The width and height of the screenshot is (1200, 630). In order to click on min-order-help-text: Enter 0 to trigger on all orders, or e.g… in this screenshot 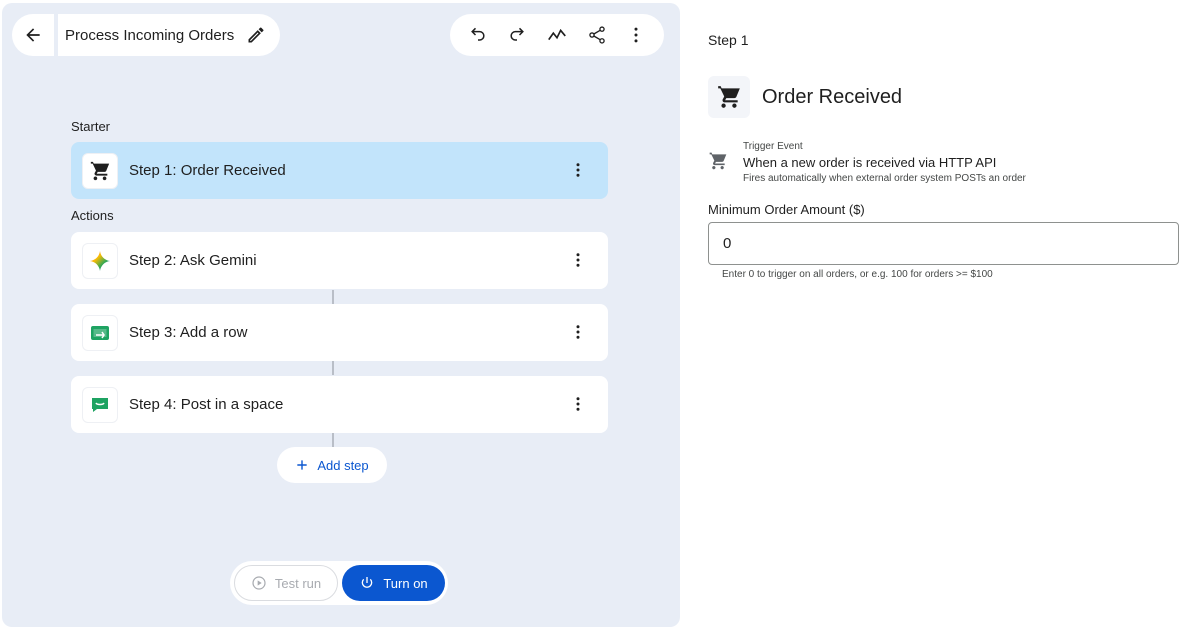, I will do `click(857, 274)`.